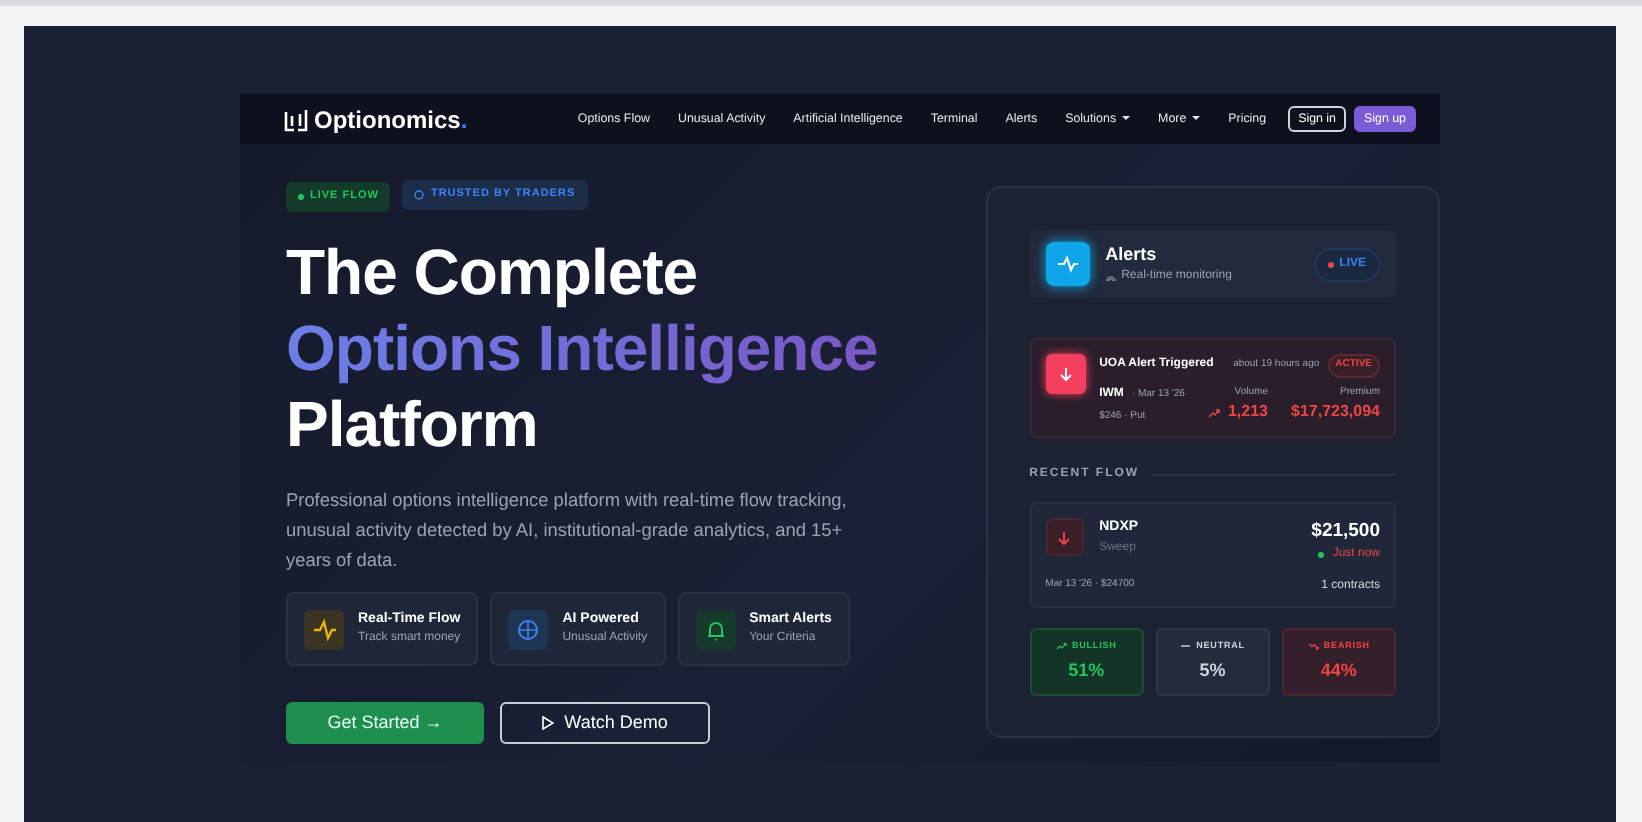 The image size is (1642, 822). What do you see at coordinates (1212, 670) in the screenshot?
I see `sentiment-value: 5%` at bounding box center [1212, 670].